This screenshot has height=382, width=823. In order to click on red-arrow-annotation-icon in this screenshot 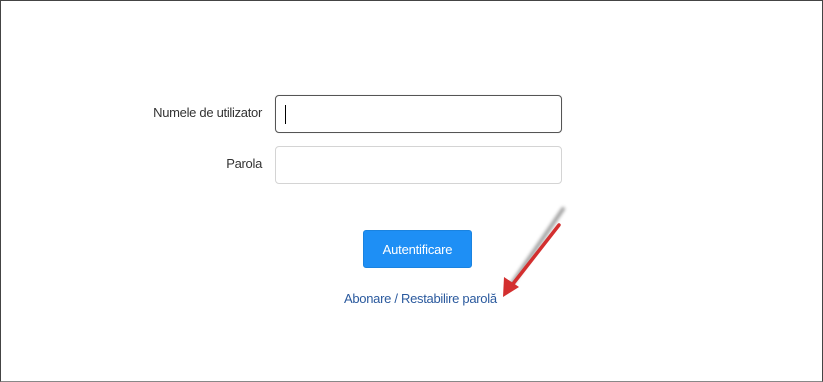, I will do `click(534, 252)`.